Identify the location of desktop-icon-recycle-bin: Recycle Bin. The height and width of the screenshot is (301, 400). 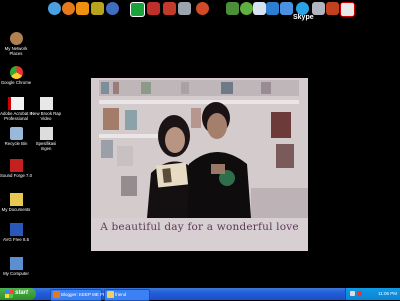
(16, 136).